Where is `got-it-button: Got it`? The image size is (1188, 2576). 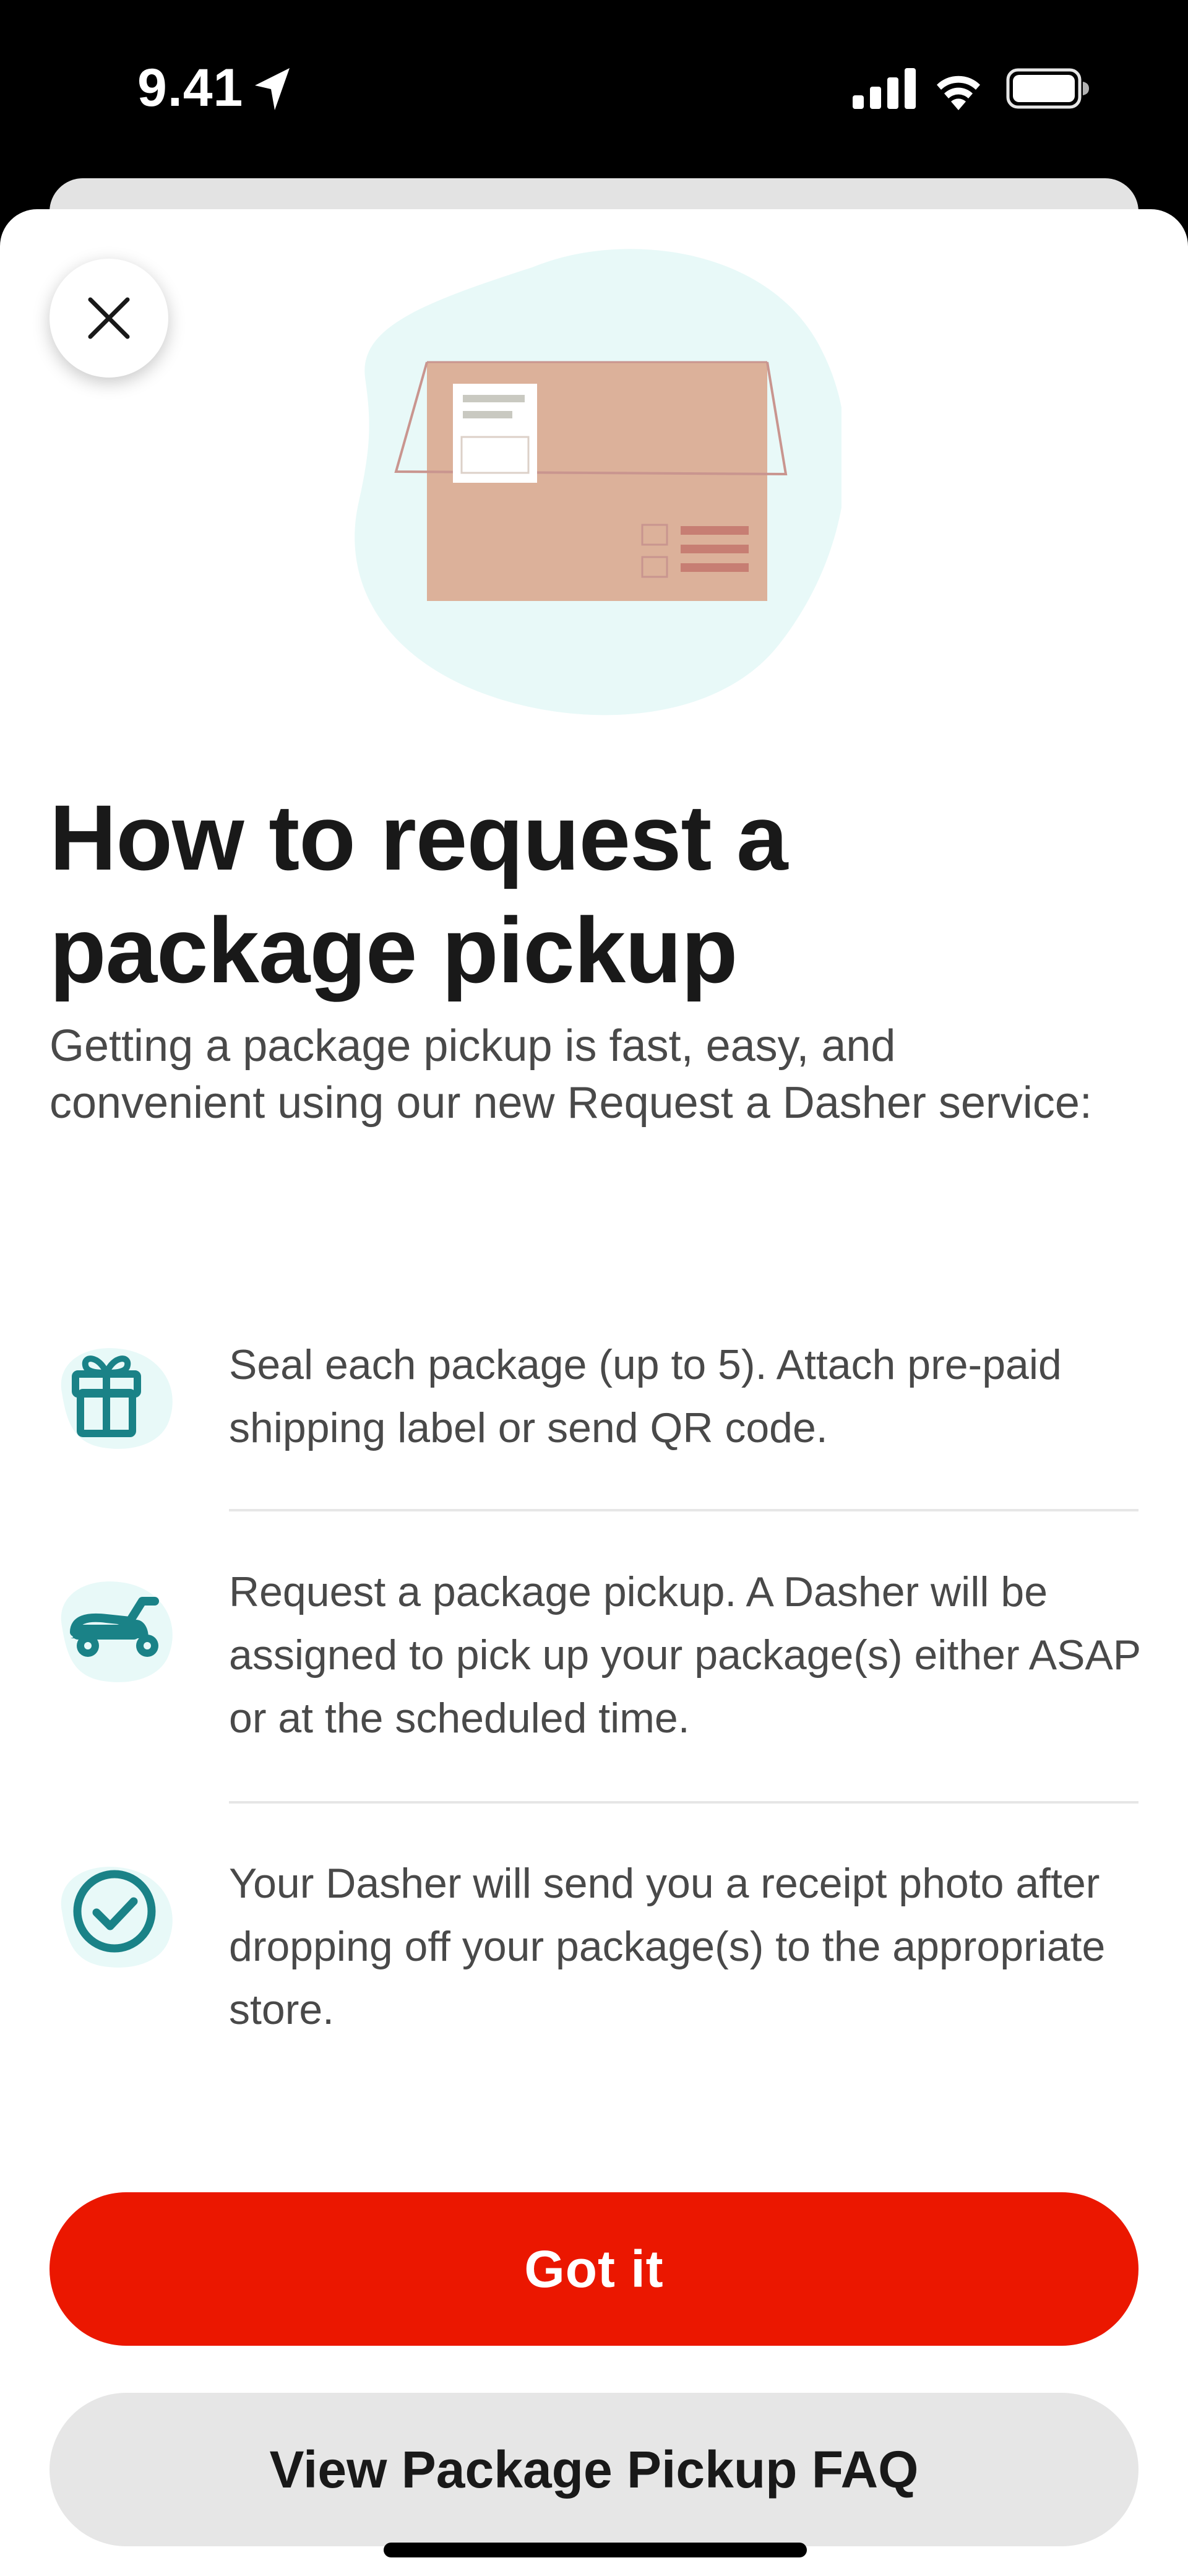
got-it-button: Got it is located at coordinates (594, 2269).